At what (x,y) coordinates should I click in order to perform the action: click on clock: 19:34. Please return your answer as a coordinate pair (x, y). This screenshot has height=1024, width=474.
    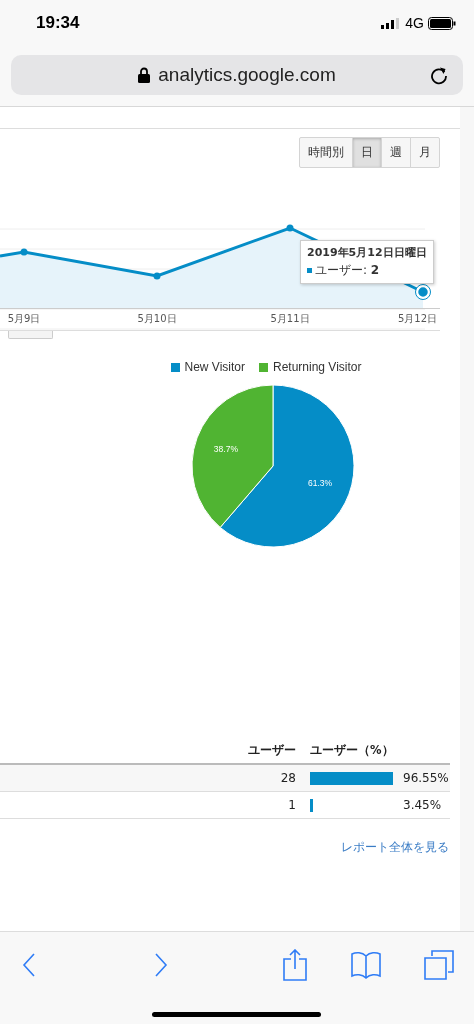
    Looking at the image, I should click on (58, 23).